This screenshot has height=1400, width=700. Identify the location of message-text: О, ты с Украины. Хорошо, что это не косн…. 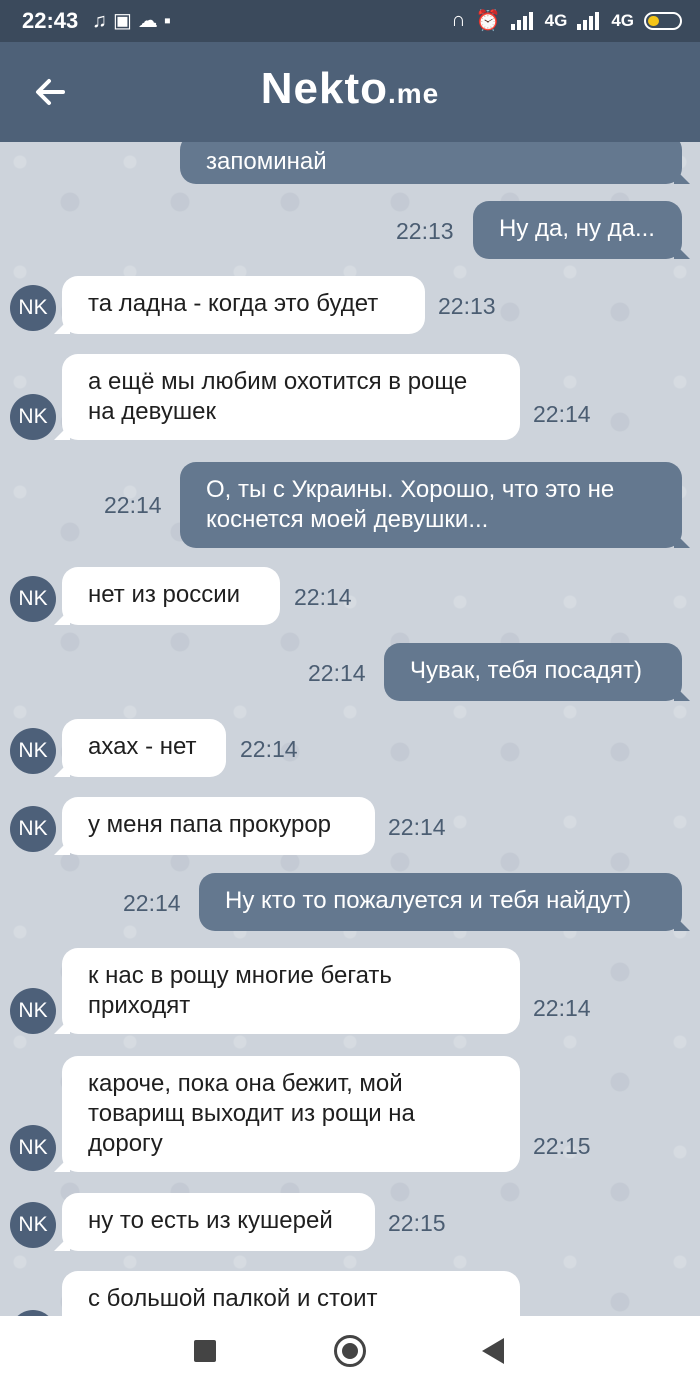
(410, 504).